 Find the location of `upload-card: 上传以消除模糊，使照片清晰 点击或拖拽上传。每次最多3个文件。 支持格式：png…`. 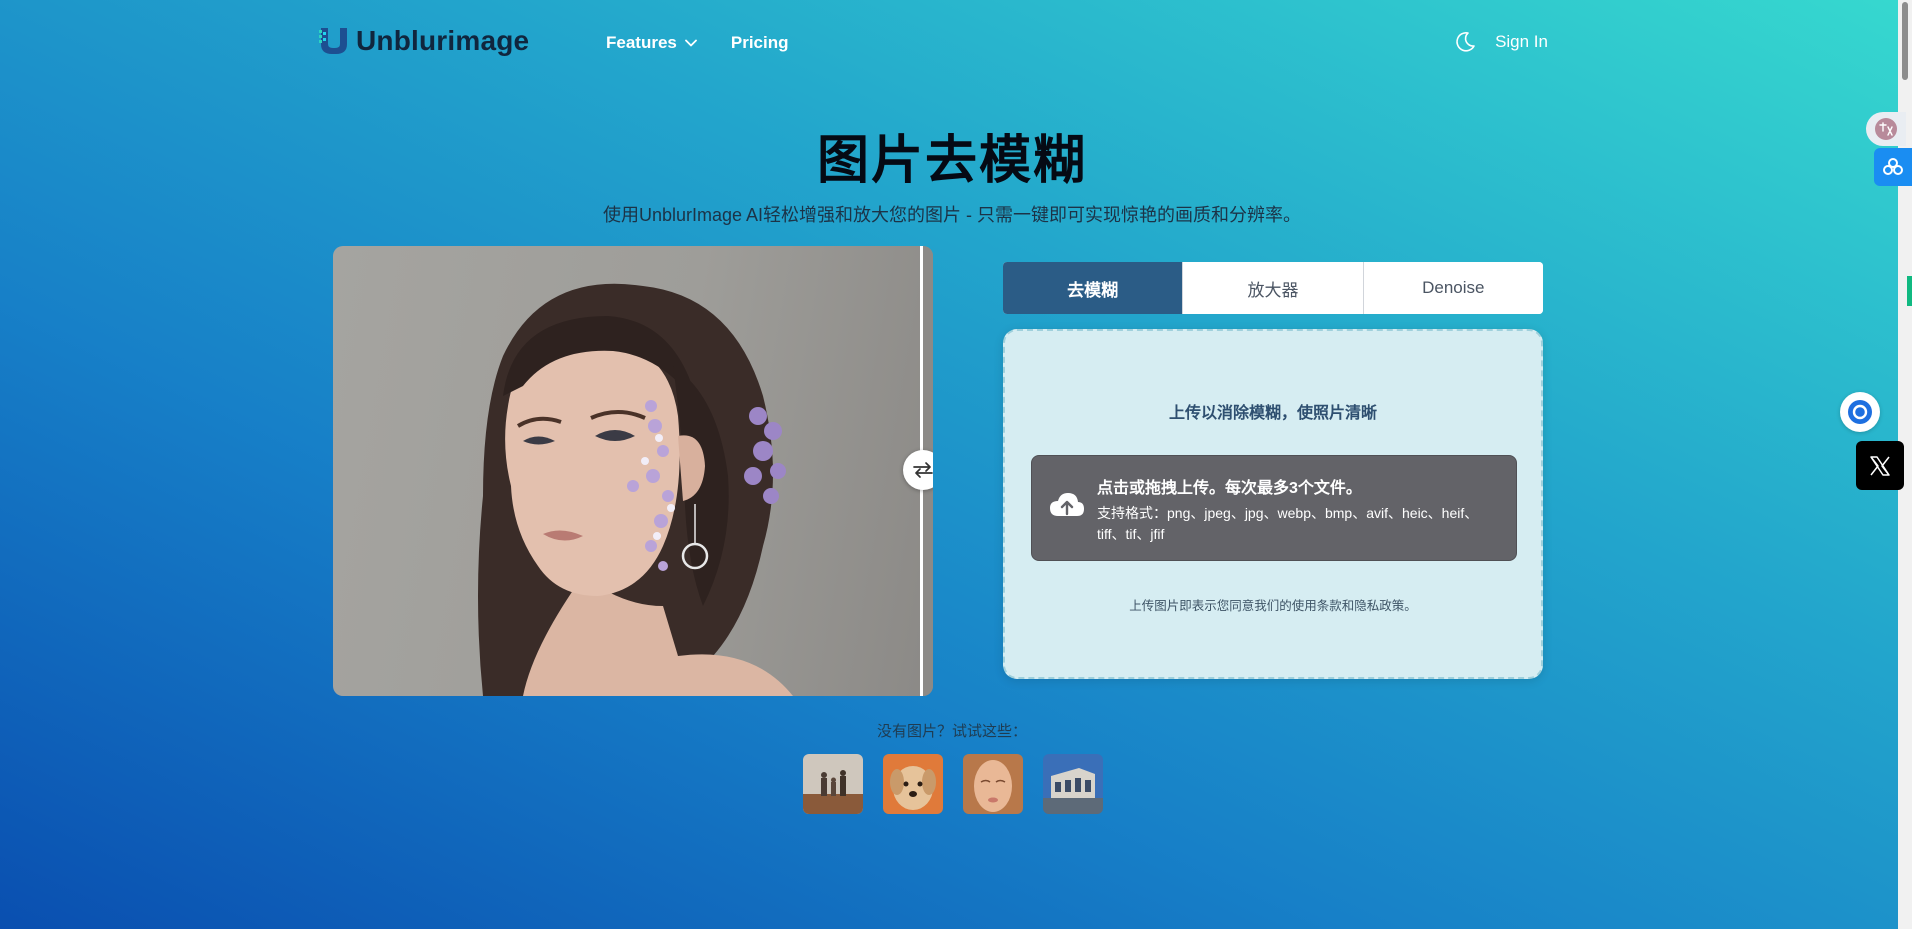

upload-card: 上传以消除模糊，使照片清晰 点击或拖拽上传。每次最多3个文件。 支持格式：png… is located at coordinates (1273, 504).